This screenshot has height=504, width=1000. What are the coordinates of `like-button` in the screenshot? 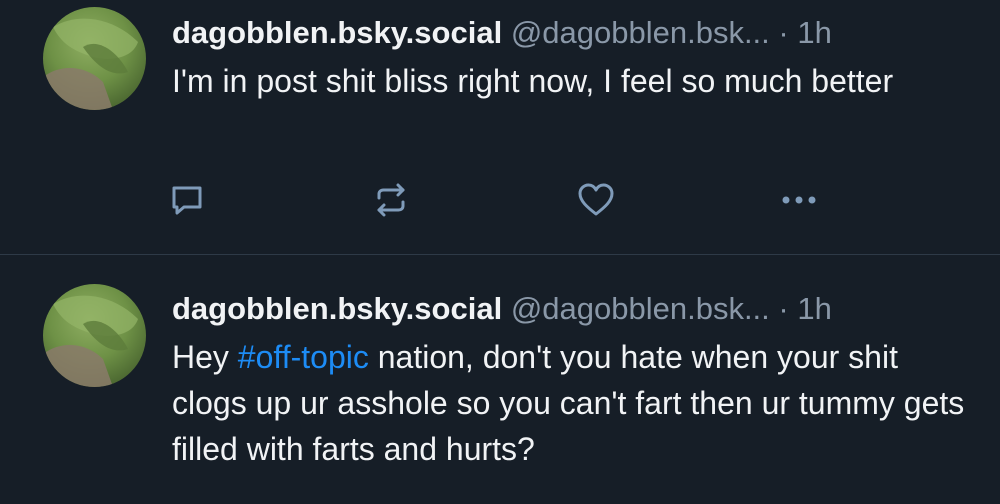 It's located at (596, 200).